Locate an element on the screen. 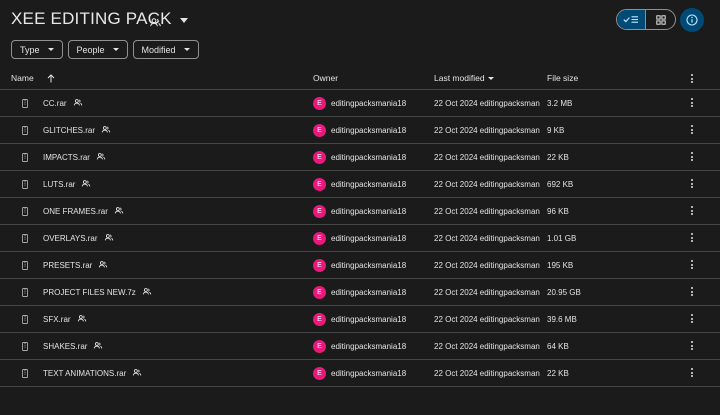  file-name: GLITCHES.rar is located at coordinates (69, 130).